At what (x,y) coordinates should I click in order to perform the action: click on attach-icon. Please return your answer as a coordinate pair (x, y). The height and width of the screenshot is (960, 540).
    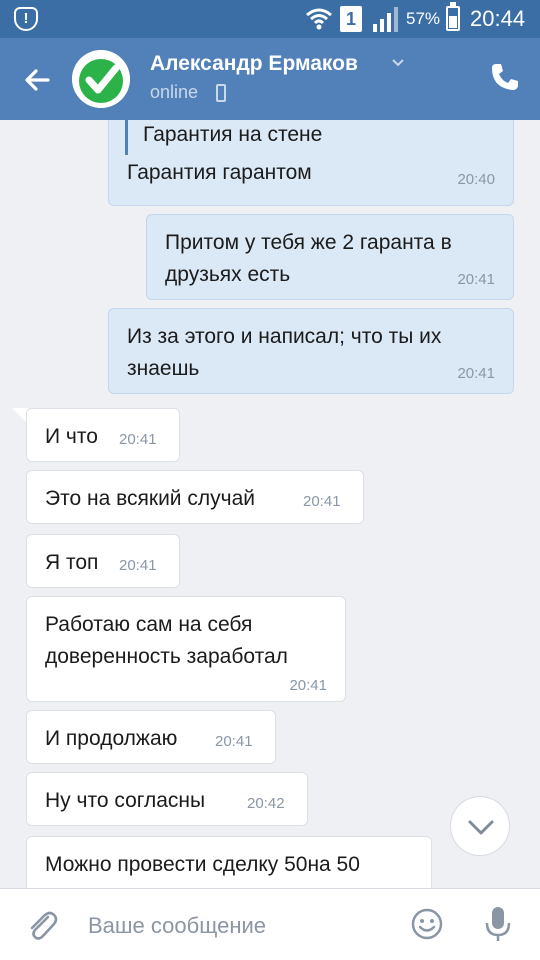
    Looking at the image, I should click on (42, 925).